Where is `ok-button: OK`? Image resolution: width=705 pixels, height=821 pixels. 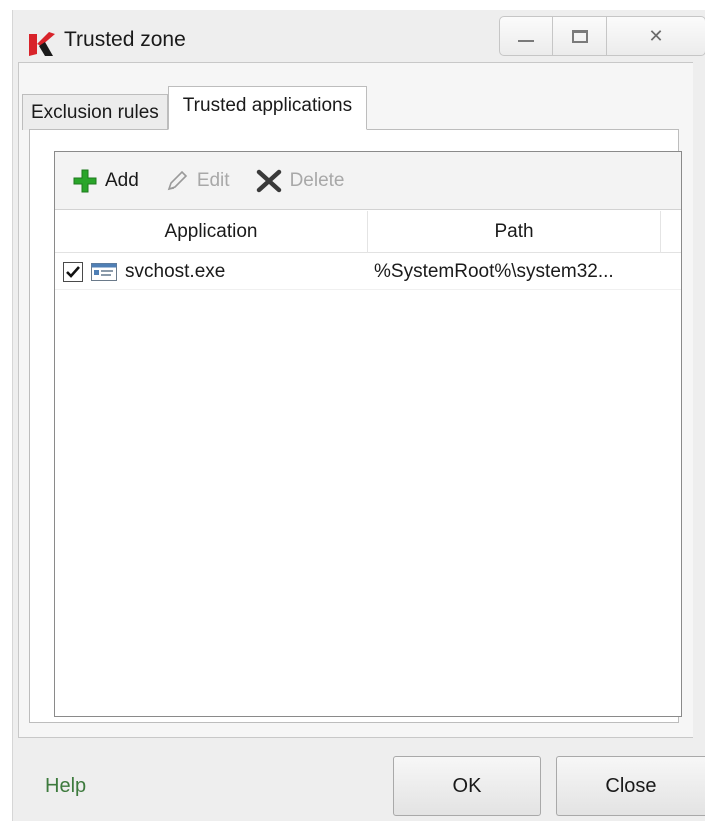 ok-button: OK is located at coordinates (467, 786).